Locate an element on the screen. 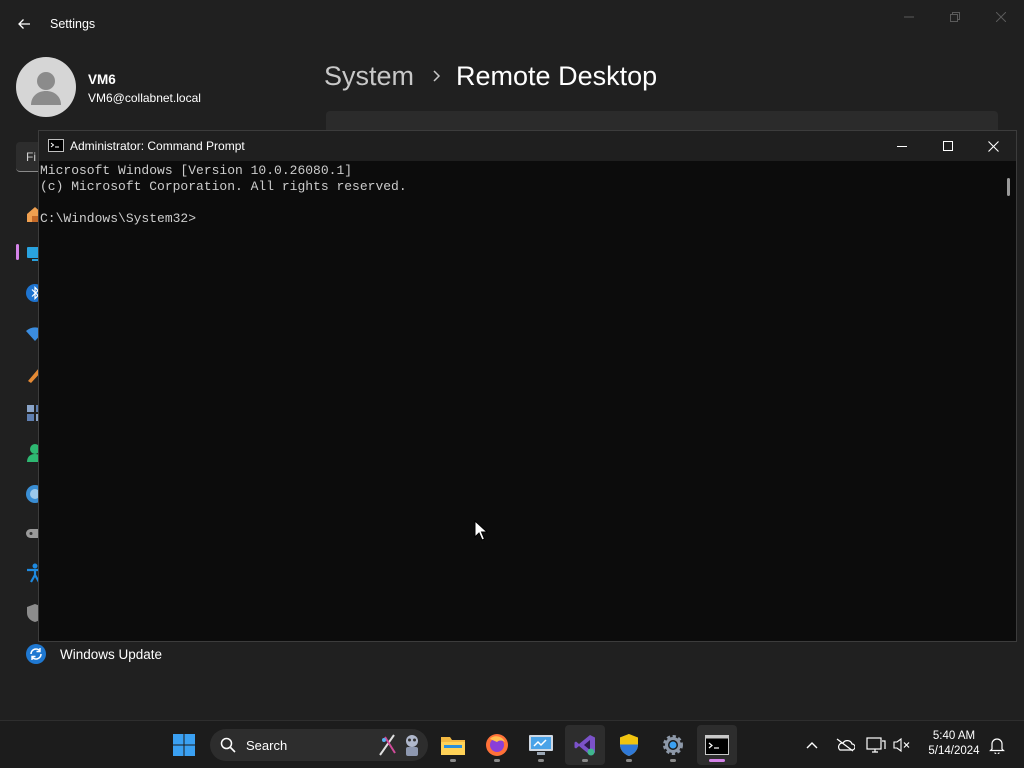 The height and width of the screenshot is (768, 1024). settings-window-title: Settings is located at coordinates (73, 24).